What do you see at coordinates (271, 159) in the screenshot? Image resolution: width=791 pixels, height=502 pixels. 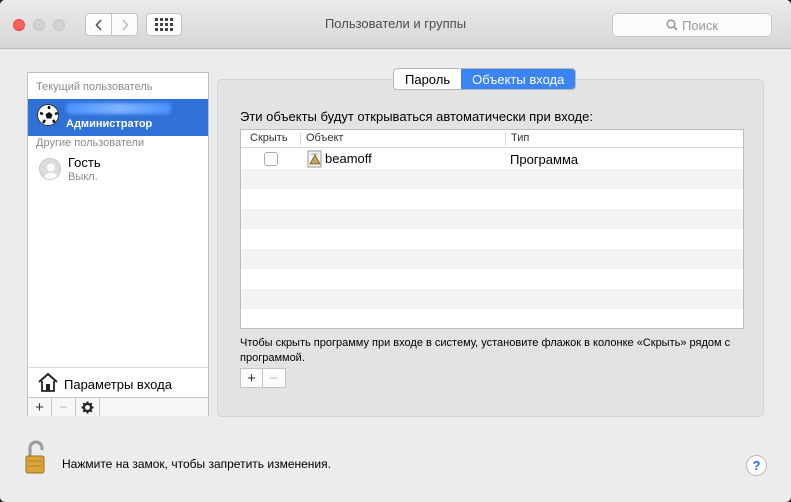 I see `hide-checkbox` at bounding box center [271, 159].